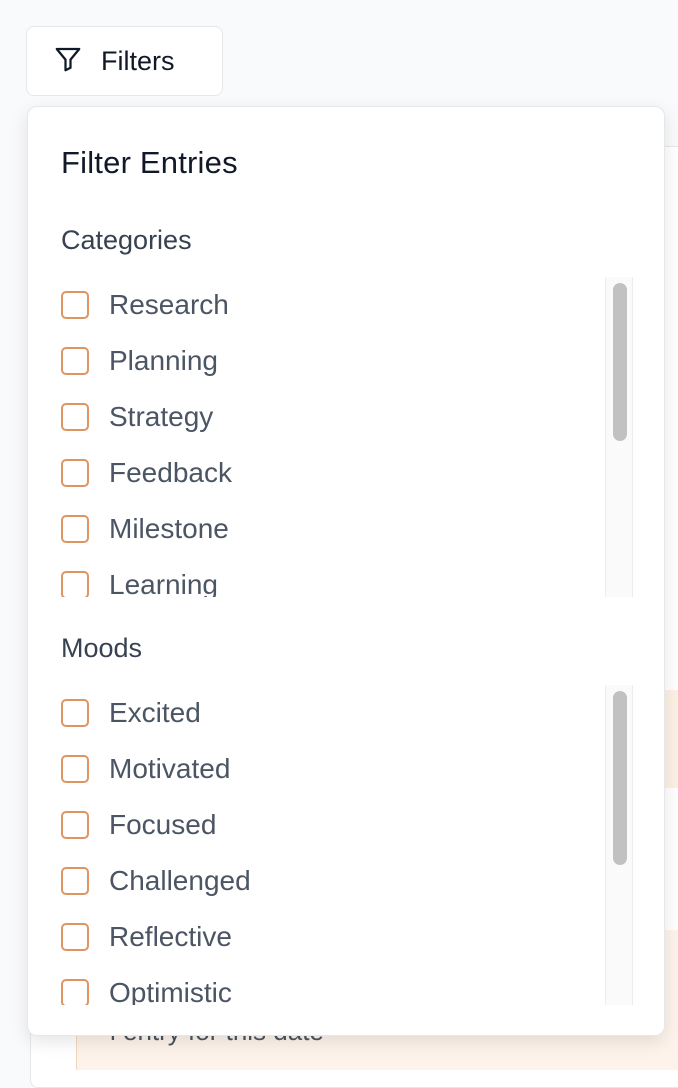 This screenshot has height=1088, width=678. Describe the element at coordinates (347, 473) in the screenshot. I see `category-option: Feedback` at that location.